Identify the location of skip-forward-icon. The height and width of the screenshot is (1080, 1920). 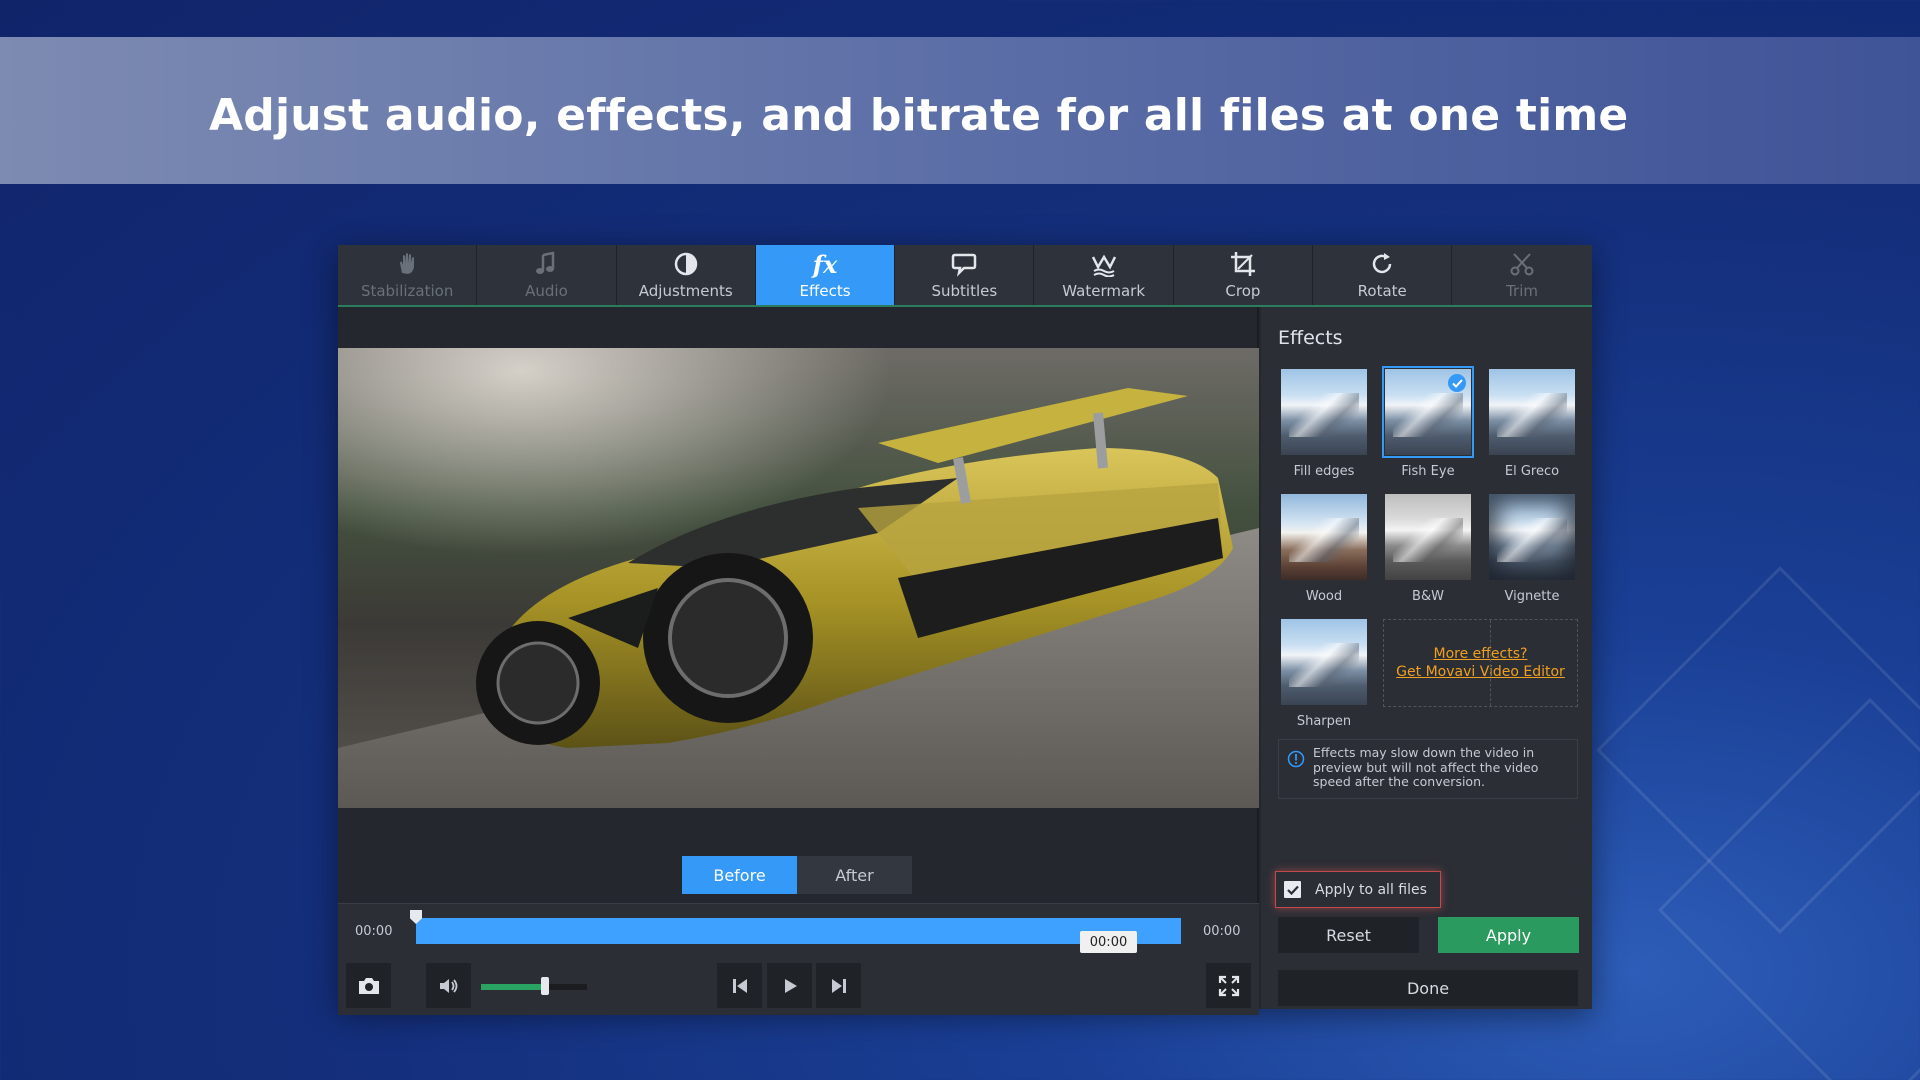
(839, 986).